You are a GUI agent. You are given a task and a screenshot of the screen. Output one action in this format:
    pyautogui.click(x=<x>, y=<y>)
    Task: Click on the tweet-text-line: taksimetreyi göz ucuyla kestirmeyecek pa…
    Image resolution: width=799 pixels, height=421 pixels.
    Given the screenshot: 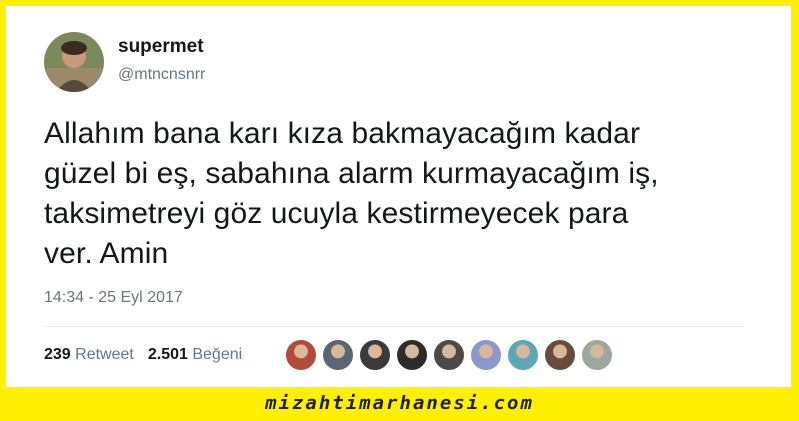 What is the action you would take?
    pyautogui.click(x=336, y=213)
    